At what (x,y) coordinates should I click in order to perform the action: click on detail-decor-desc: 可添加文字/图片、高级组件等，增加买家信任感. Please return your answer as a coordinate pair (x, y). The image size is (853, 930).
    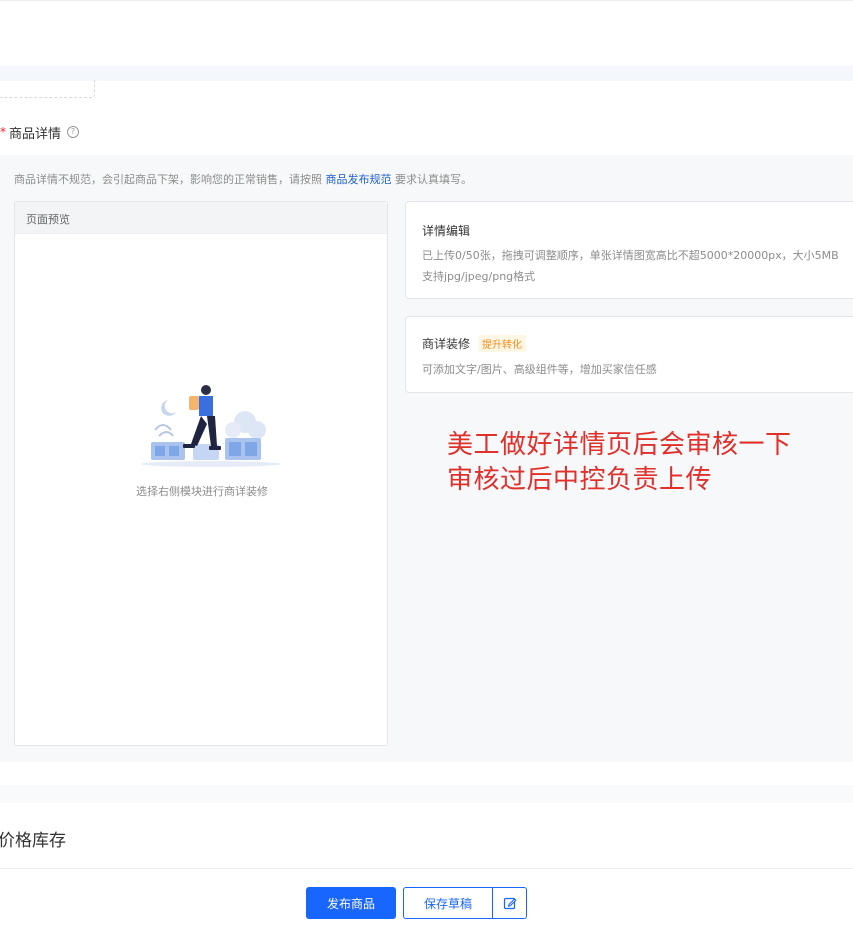
    Looking at the image, I should click on (539, 369).